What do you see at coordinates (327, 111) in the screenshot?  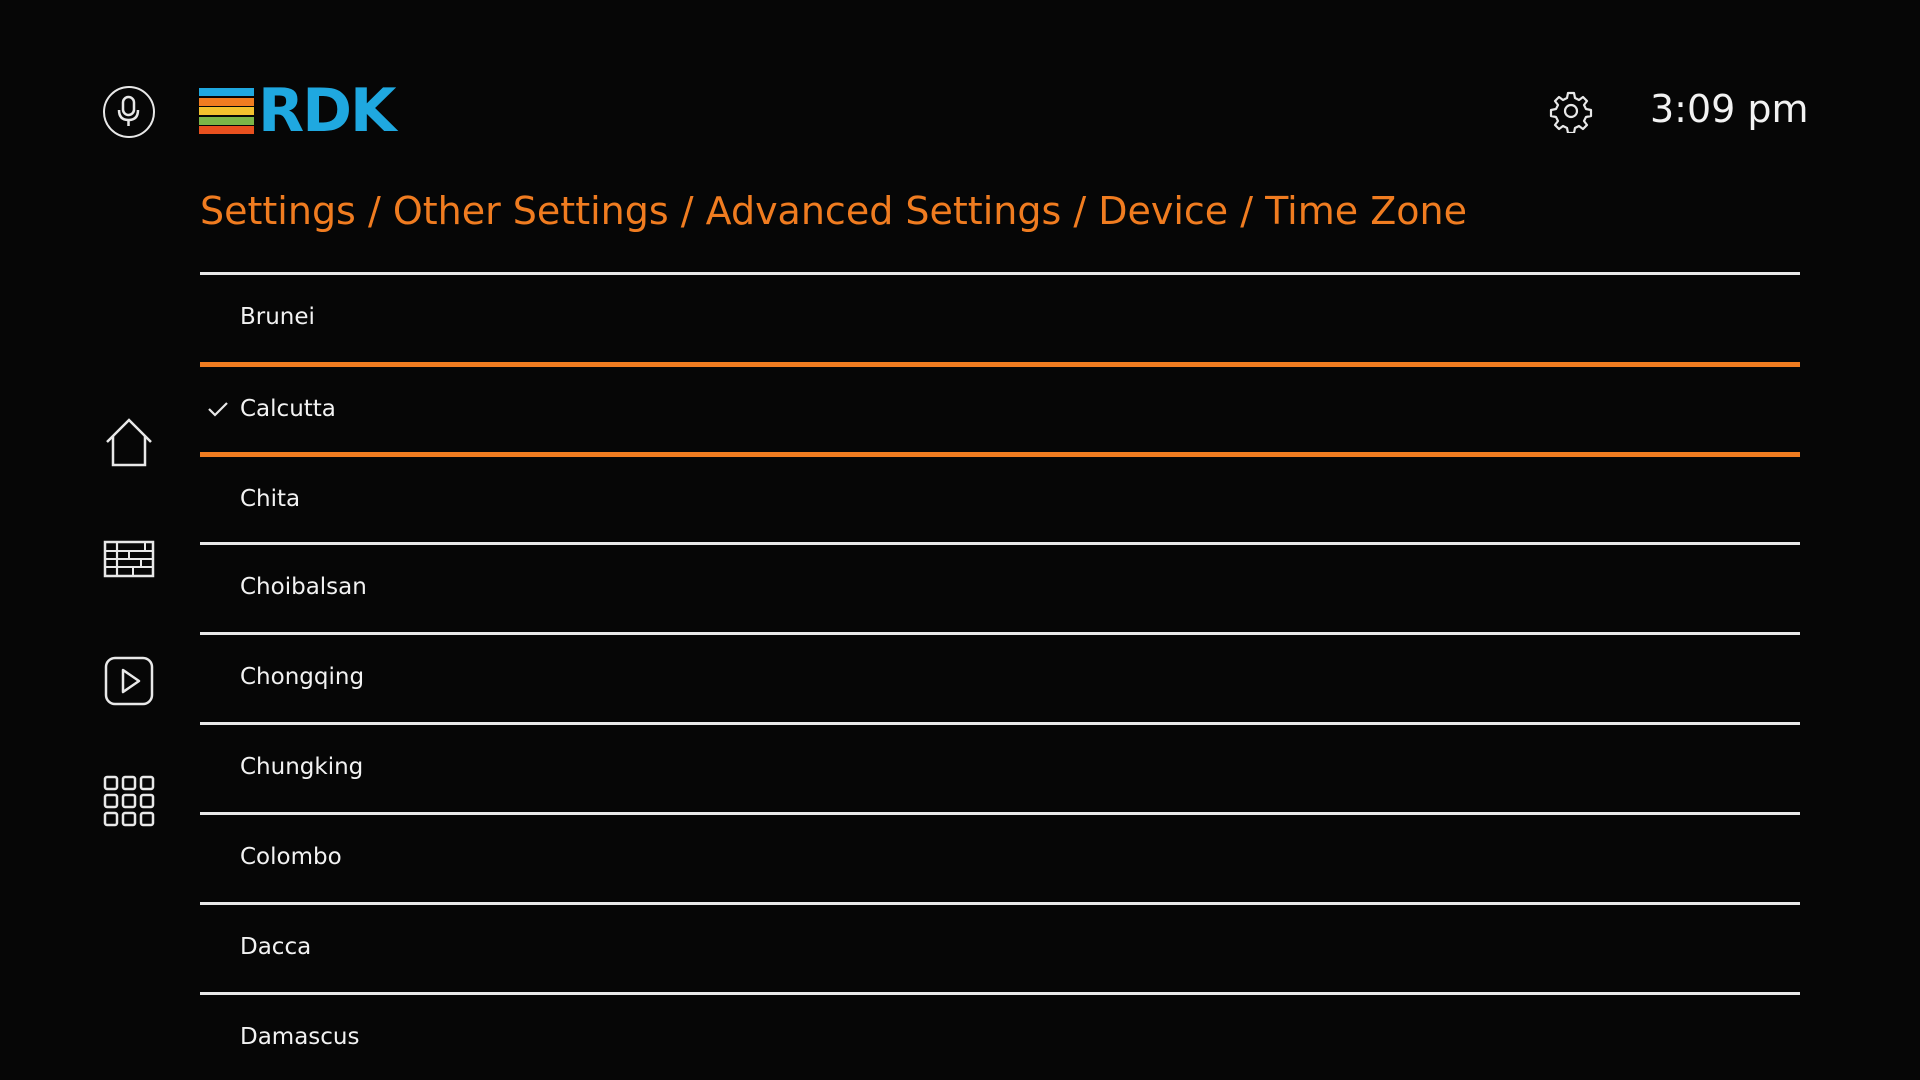 I see `logo-text: RDK` at bounding box center [327, 111].